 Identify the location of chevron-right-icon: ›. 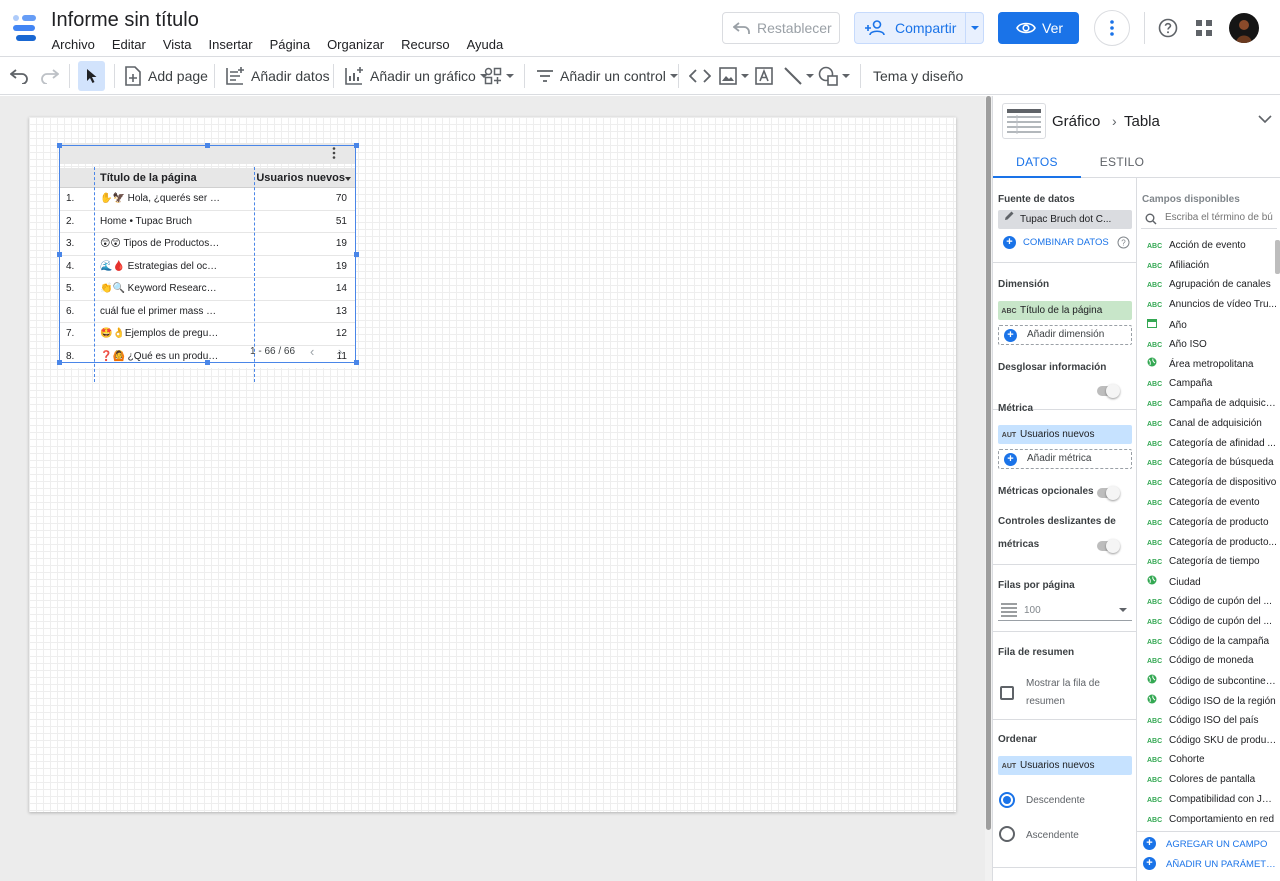
(340, 351).